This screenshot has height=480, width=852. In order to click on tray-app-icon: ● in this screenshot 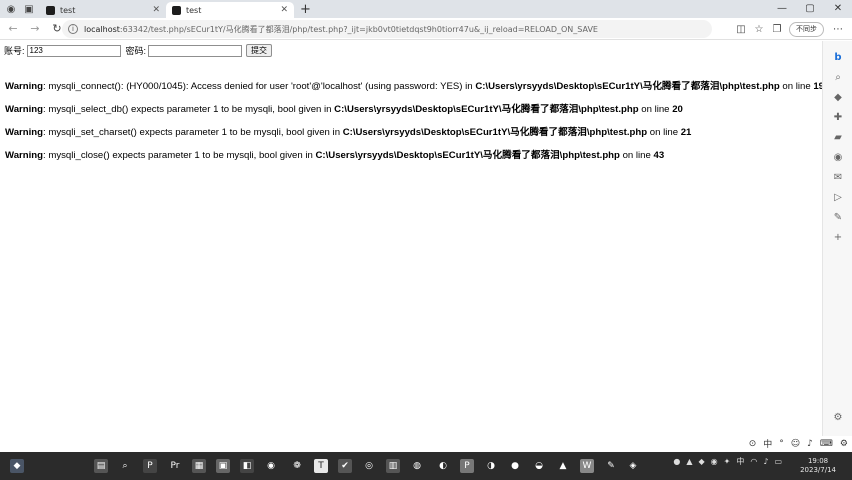, I will do `click(676, 461)`.